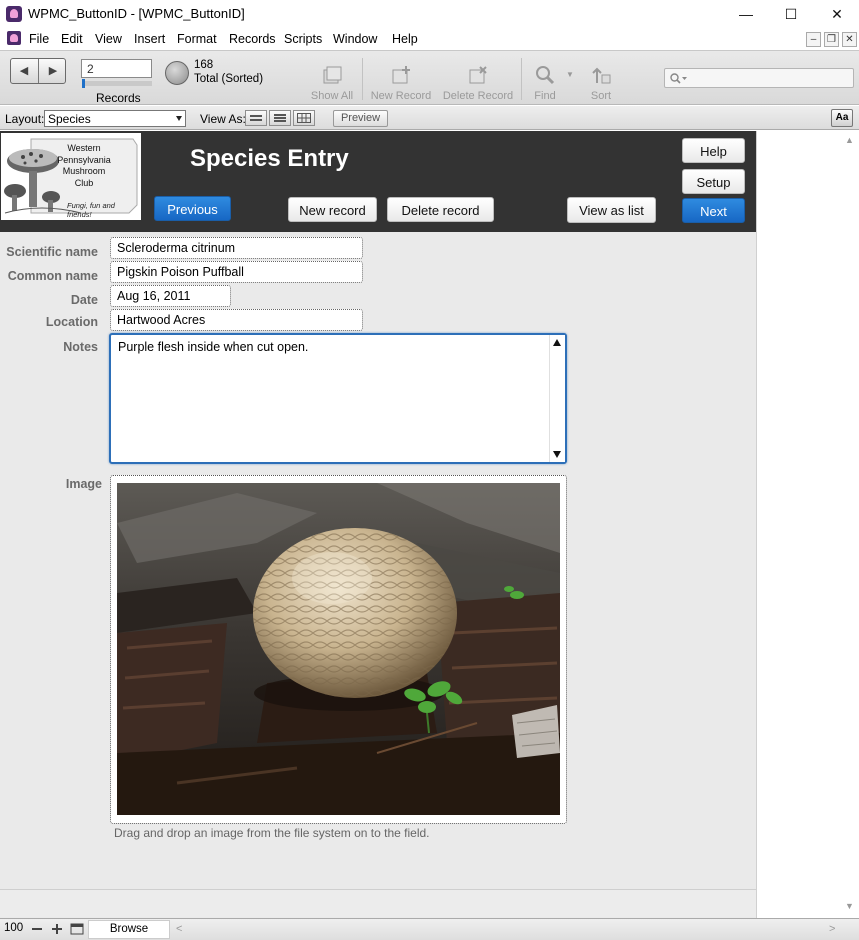 This screenshot has height=940, width=859. What do you see at coordinates (401, 75) in the screenshot?
I see `new-record-icon` at bounding box center [401, 75].